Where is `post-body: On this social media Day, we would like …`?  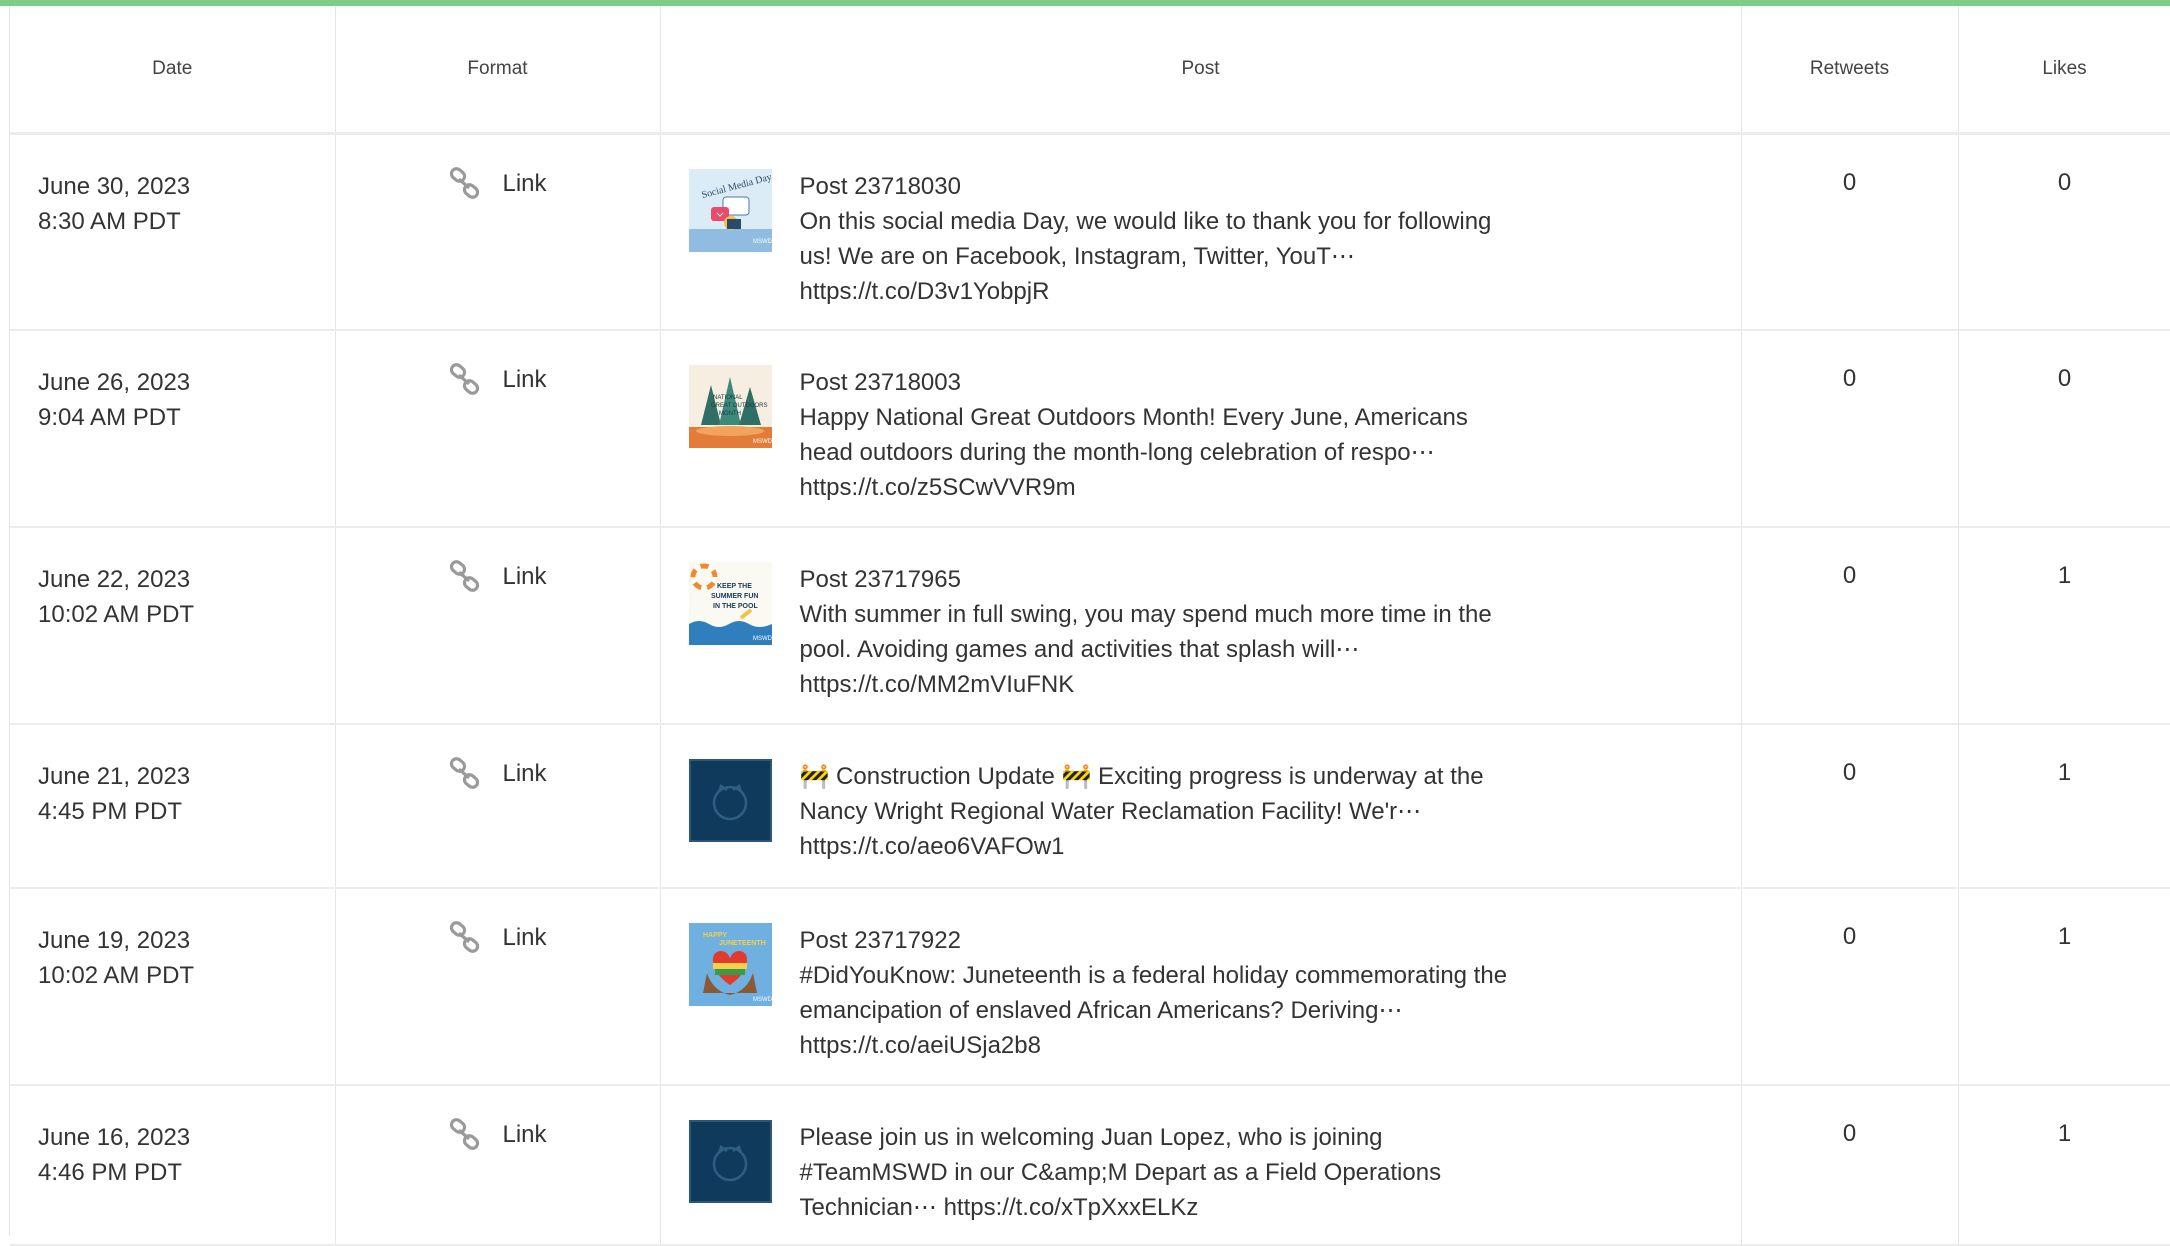 post-body: On this social media Day, we would like … is located at coordinates (1145, 238).